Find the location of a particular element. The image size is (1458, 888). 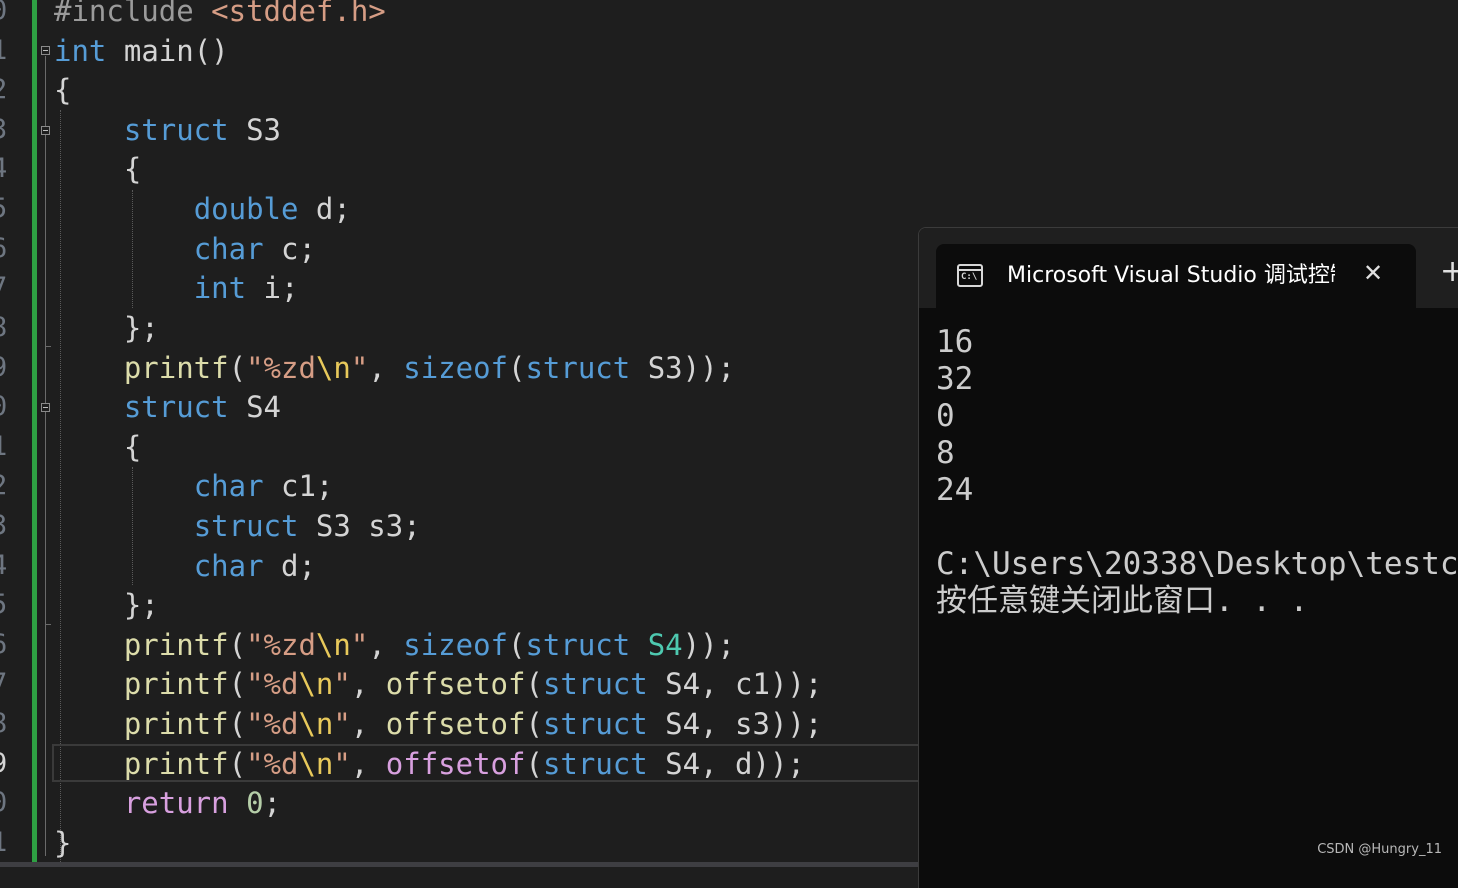

code-line: char c1; is located at coordinates (194, 486).